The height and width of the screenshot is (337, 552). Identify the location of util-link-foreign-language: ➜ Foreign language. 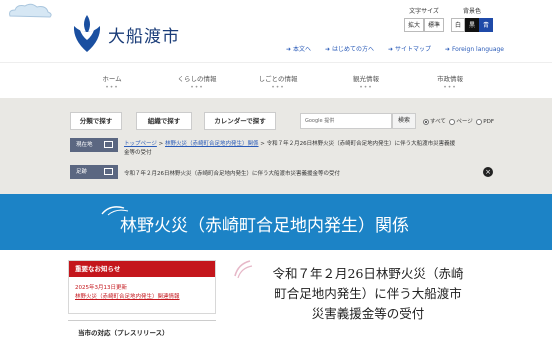
(474, 49).